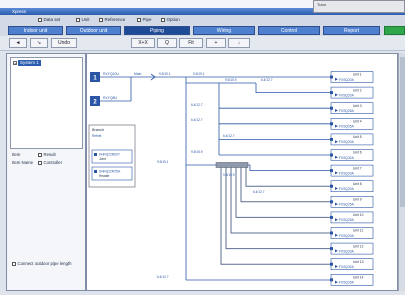  Describe the element at coordinates (46, 103) in the screenshot. I see `system-tree: + System 1` at that location.